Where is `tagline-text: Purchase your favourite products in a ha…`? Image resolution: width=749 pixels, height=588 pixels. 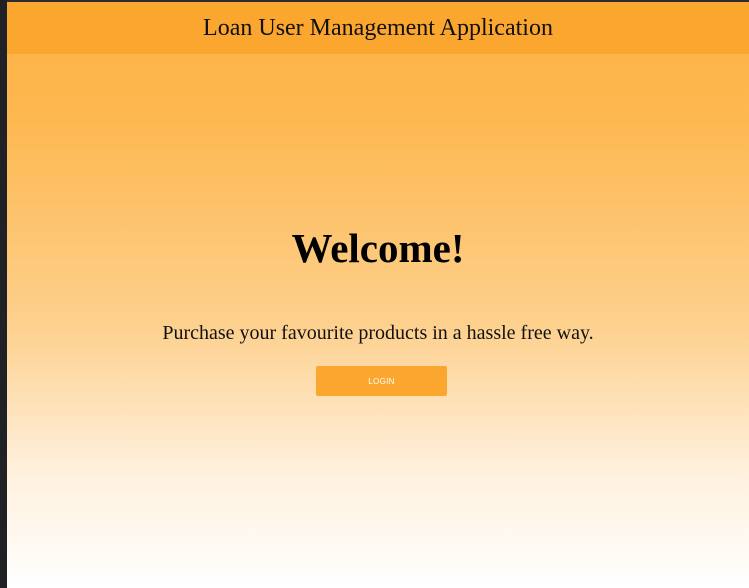 tagline-text: Purchase your favourite products in a ha… is located at coordinates (378, 333).